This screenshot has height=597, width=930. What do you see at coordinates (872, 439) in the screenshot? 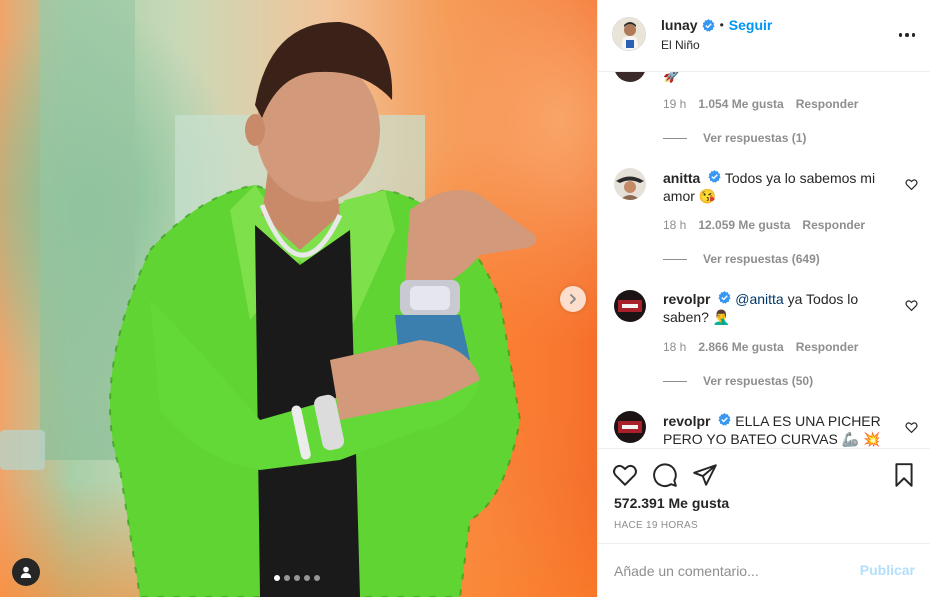
I see `collision-emoji: 💥` at bounding box center [872, 439].